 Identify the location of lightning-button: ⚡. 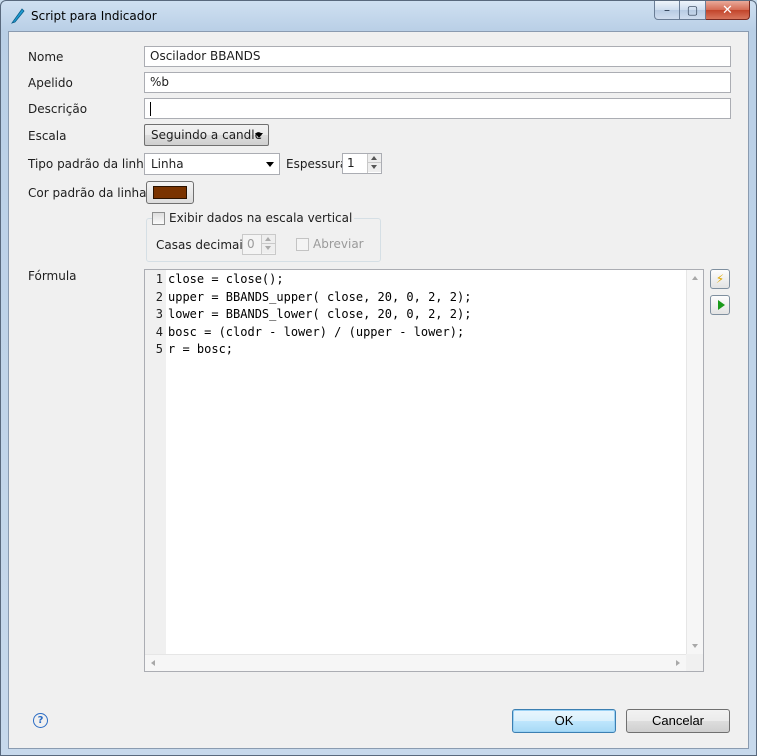
(720, 279).